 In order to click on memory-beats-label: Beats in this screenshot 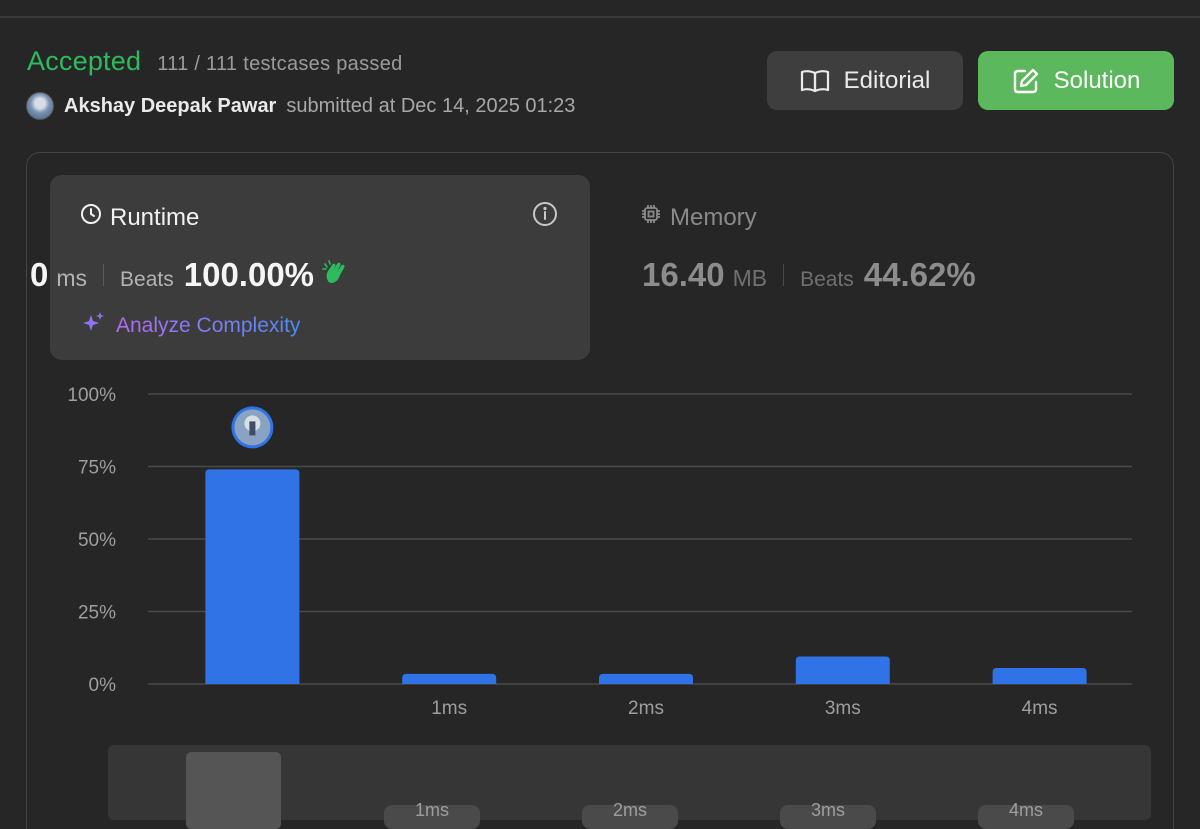, I will do `click(827, 279)`.